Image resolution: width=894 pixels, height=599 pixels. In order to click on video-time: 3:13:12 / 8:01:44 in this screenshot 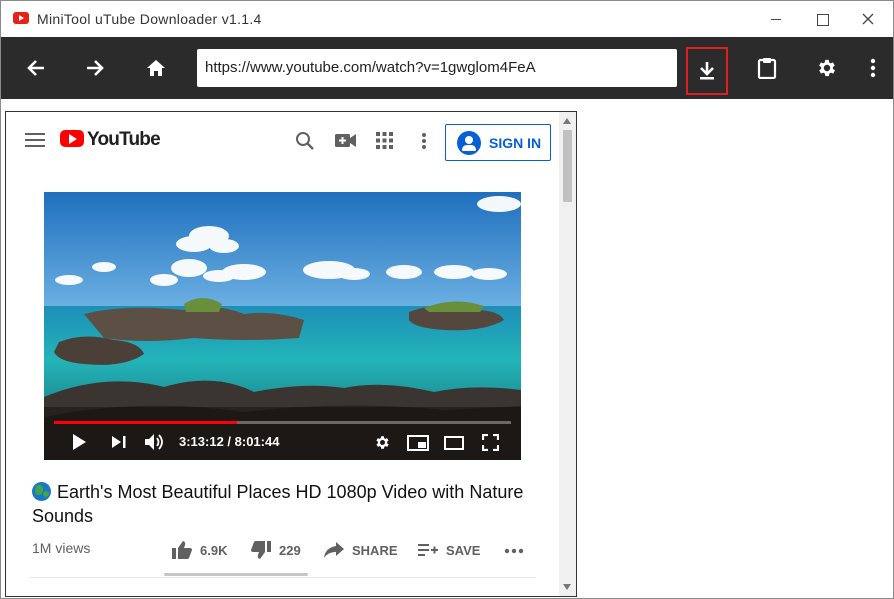, I will do `click(229, 441)`.